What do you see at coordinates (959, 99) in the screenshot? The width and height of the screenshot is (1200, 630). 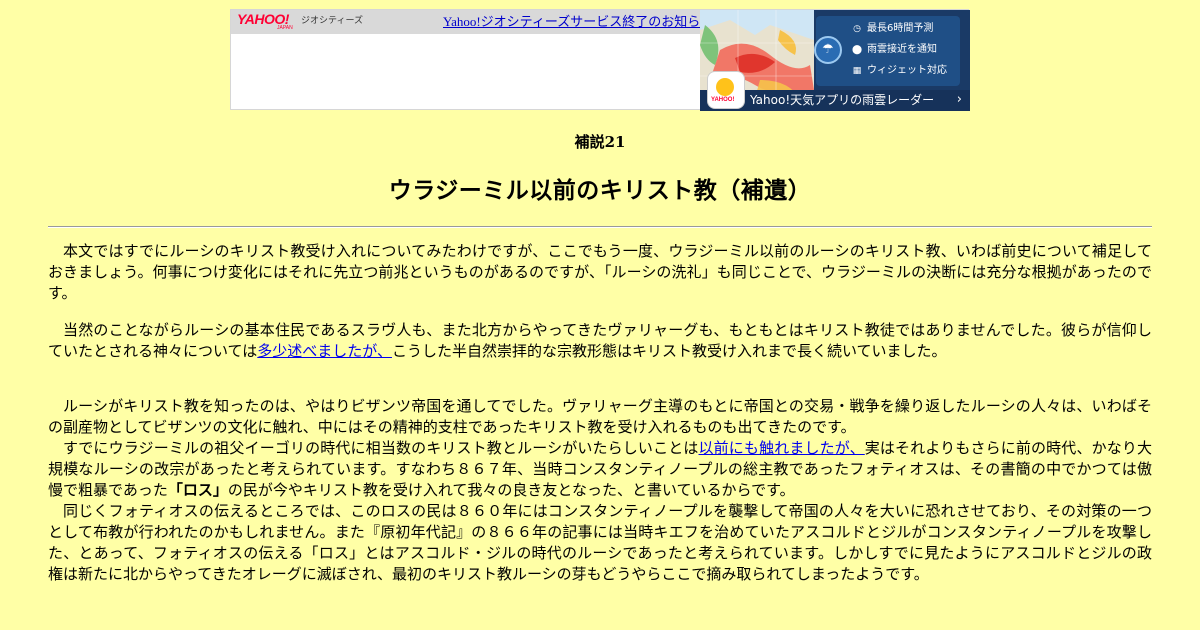 I see `chevron-right-icon: ›` at bounding box center [959, 99].